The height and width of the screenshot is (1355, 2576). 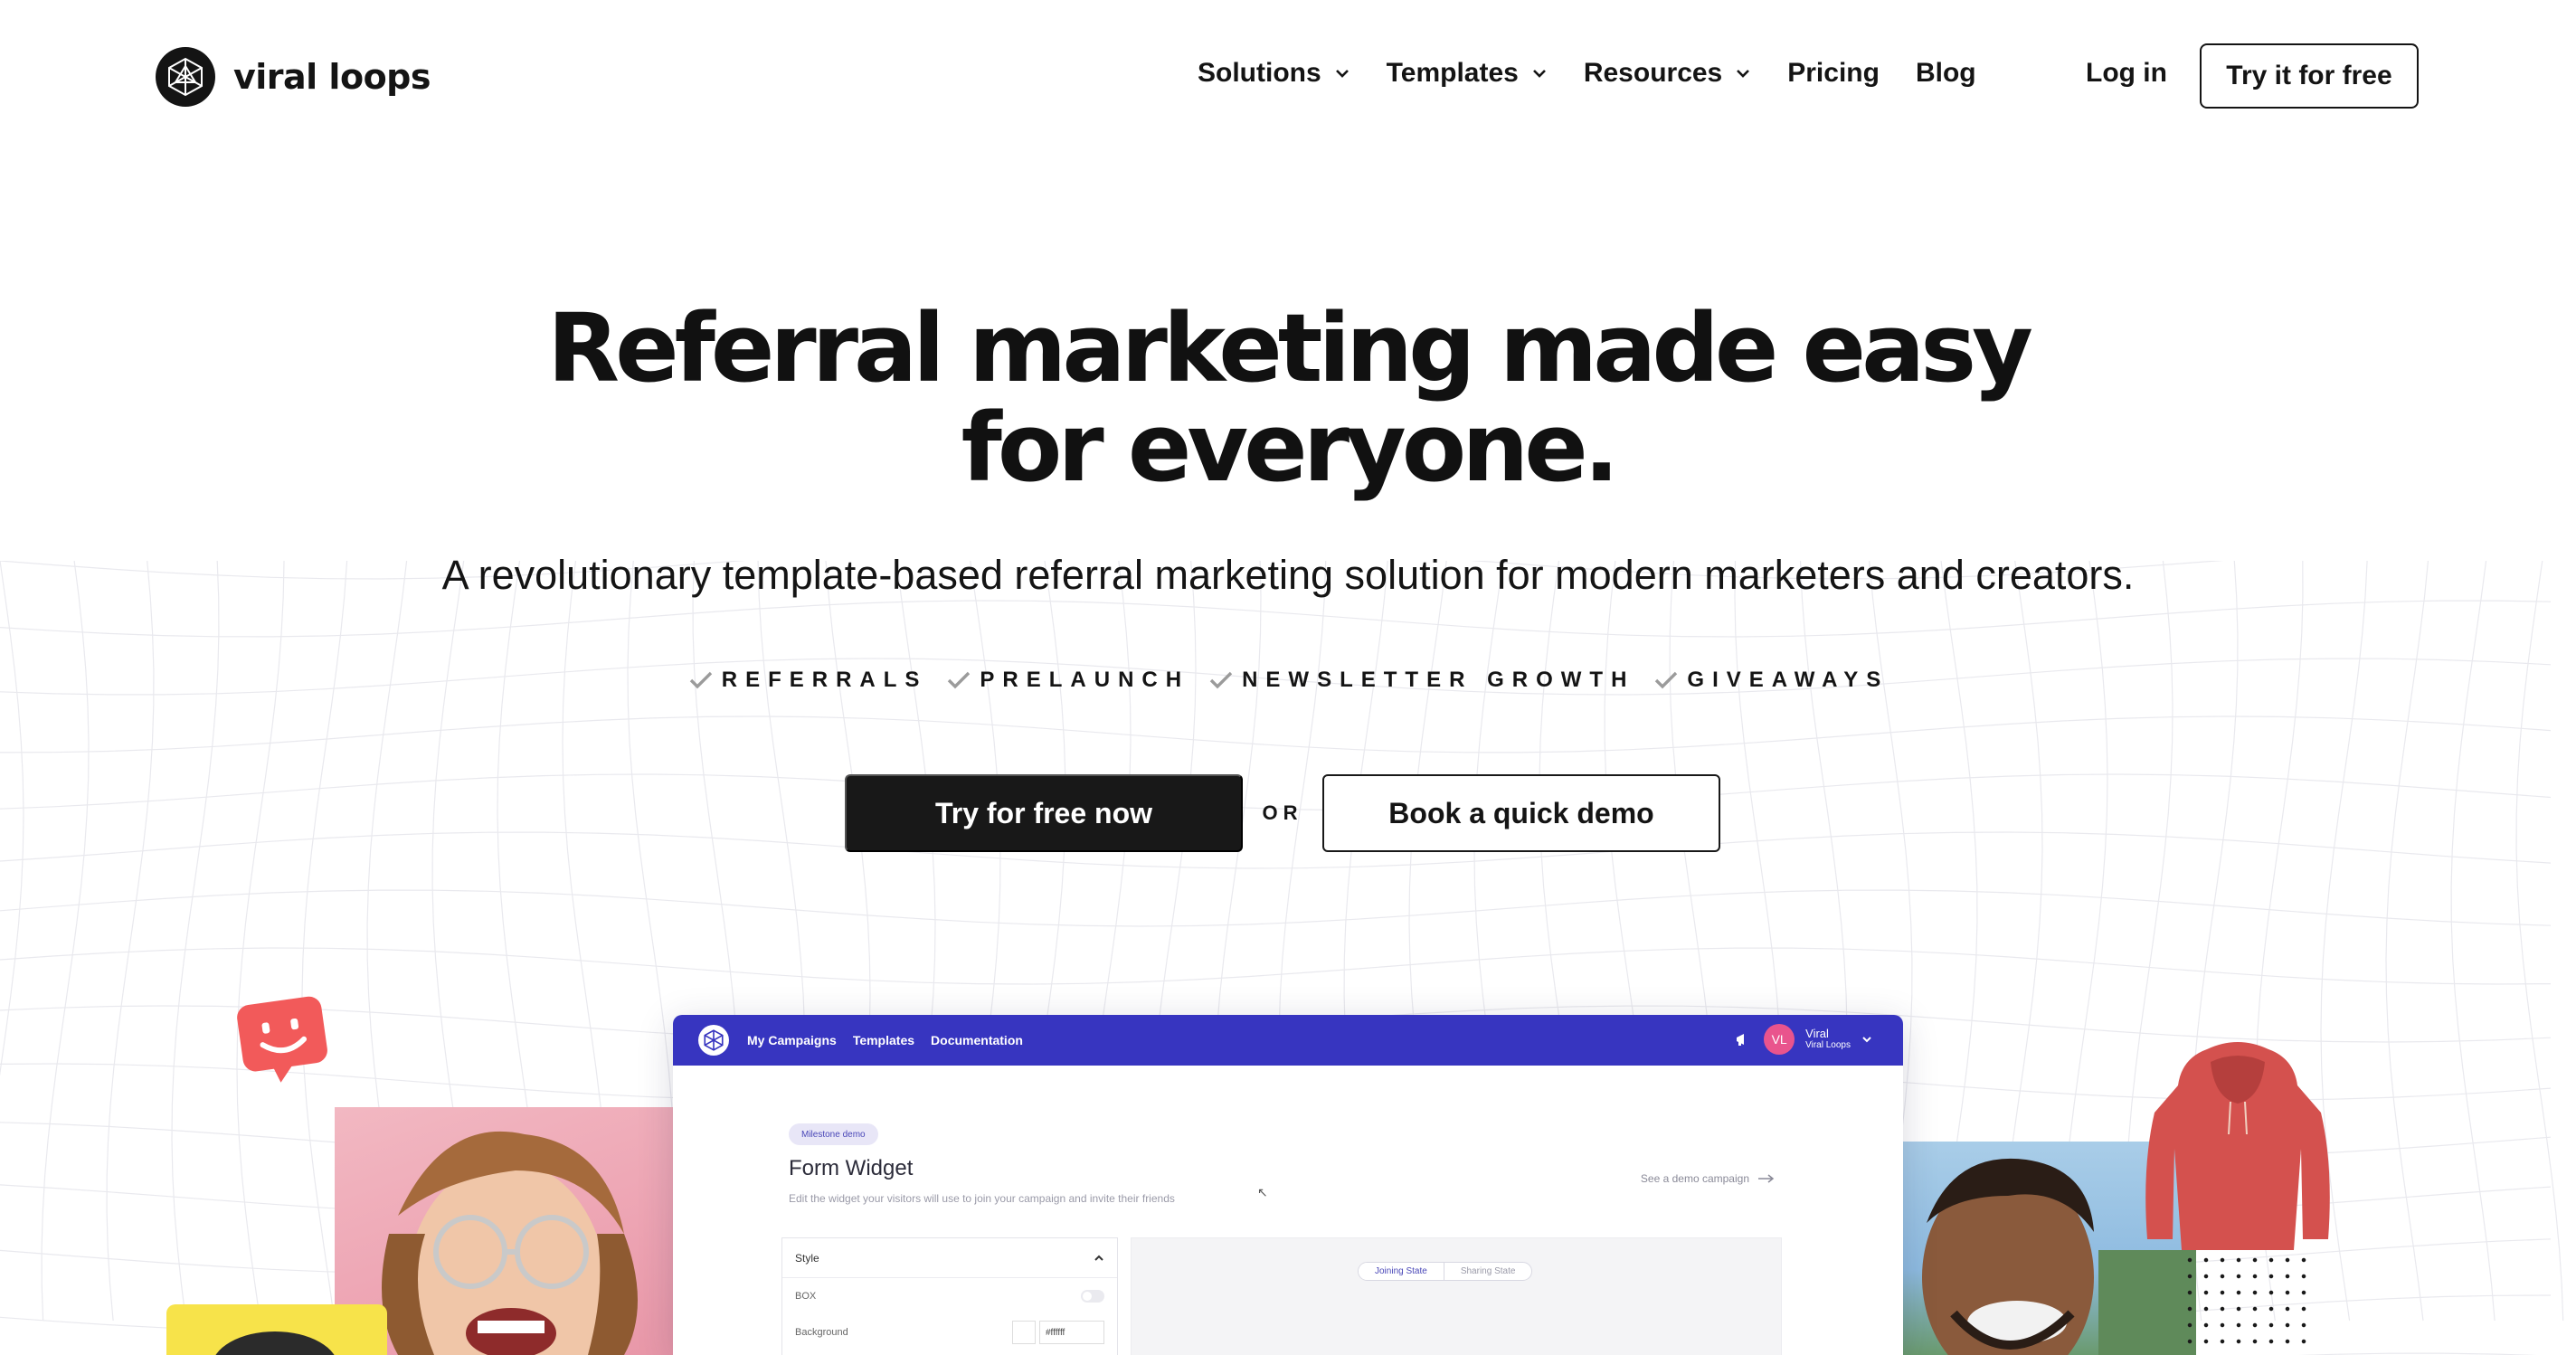 What do you see at coordinates (977, 1040) in the screenshot?
I see `app-nav-documentation: Documentation` at bounding box center [977, 1040].